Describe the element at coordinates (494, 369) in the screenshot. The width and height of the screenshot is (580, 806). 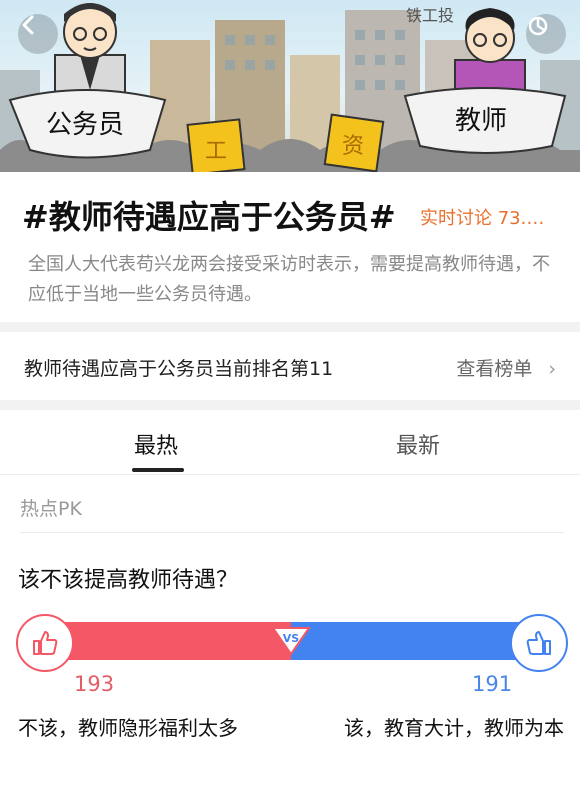
I see `view-chart-label: 查看榜单` at that location.